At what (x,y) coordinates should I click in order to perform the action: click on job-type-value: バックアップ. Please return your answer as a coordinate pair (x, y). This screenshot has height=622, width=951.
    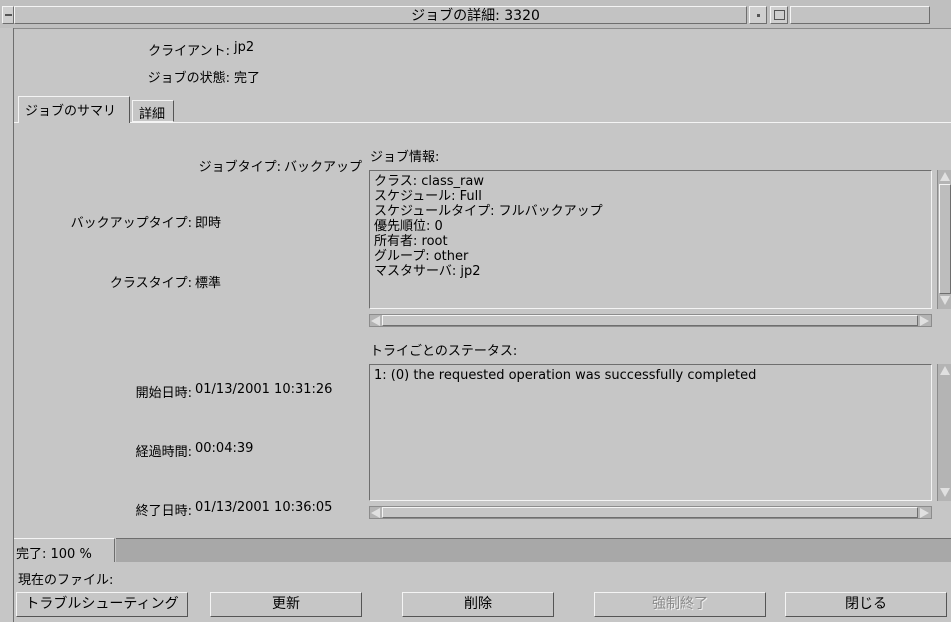
    Looking at the image, I should click on (323, 167).